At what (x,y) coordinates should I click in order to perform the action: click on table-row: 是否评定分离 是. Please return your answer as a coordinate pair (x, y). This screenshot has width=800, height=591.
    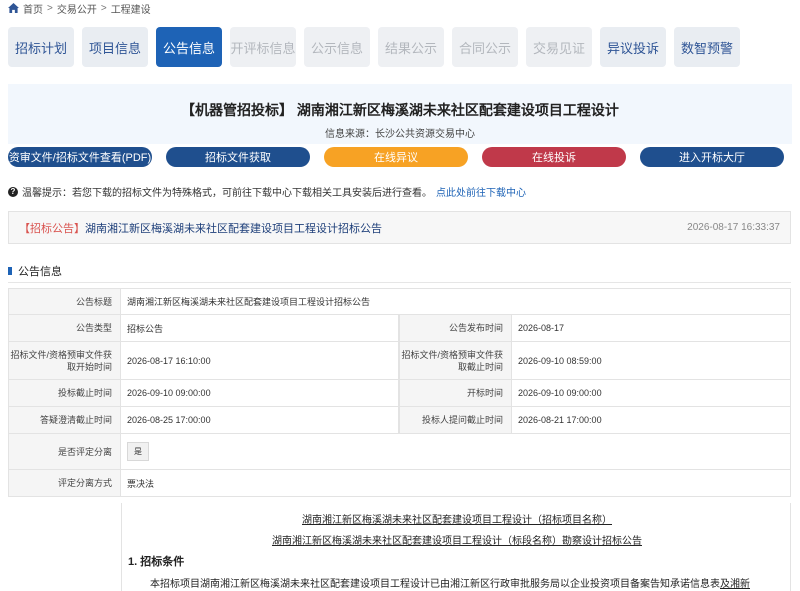
    Looking at the image, I should click on (399, 452).